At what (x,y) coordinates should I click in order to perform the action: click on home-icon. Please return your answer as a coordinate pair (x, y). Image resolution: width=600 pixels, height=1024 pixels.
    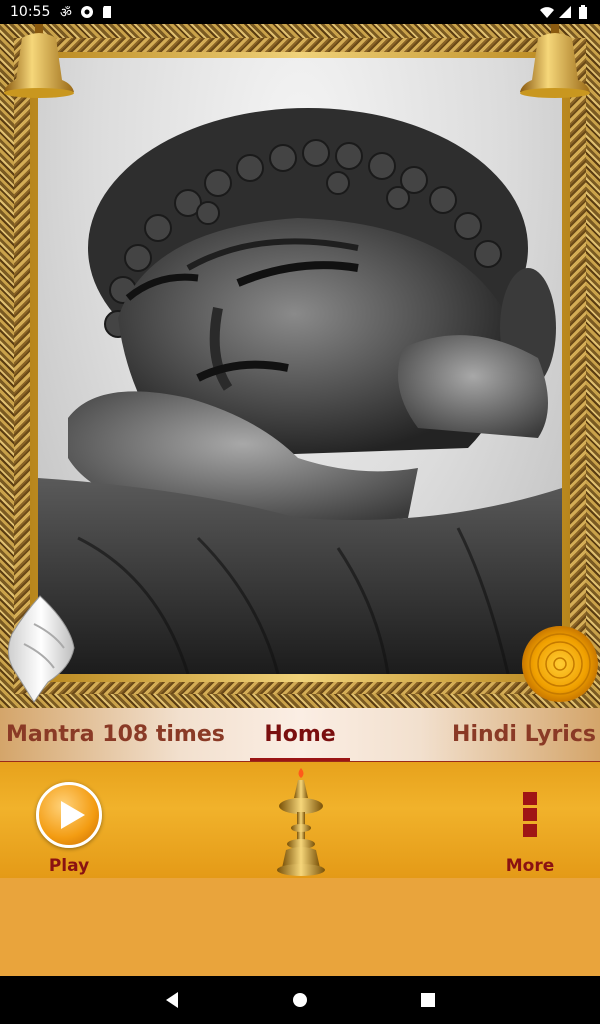
    Looking at the image, I should click on (300, 1000).